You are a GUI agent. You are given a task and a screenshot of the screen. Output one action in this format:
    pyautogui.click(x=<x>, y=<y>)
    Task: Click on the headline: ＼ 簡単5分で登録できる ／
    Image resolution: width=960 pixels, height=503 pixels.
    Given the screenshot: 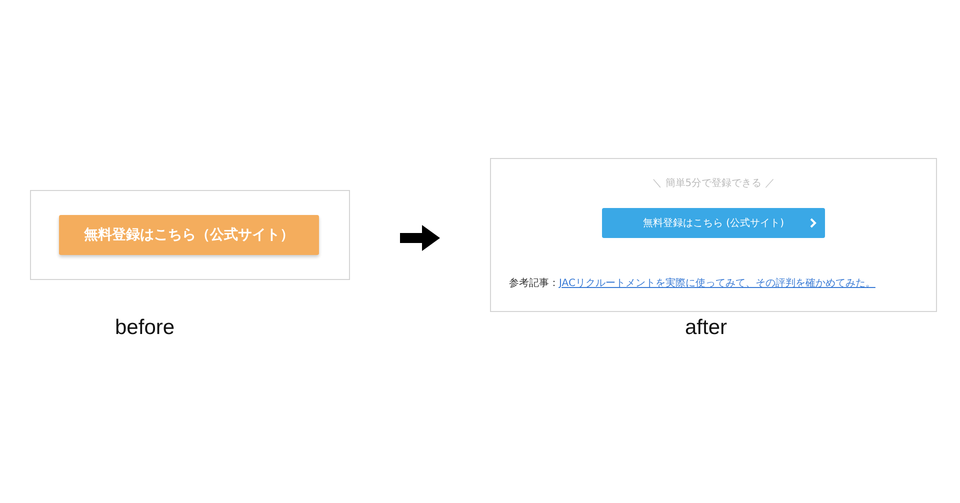 What is the action you would take?
    pyautogui.click(x=713, y=183)
    